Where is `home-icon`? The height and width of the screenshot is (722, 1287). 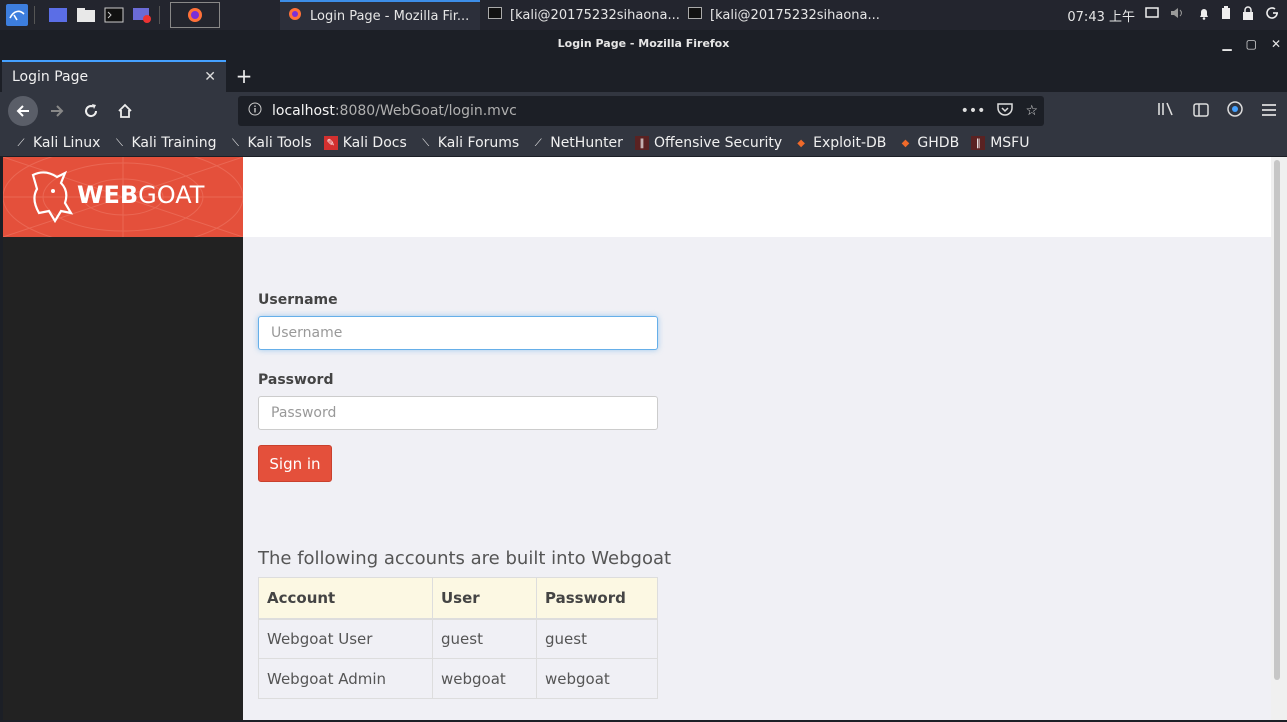
home-icon is located at coordinates (125, 111).